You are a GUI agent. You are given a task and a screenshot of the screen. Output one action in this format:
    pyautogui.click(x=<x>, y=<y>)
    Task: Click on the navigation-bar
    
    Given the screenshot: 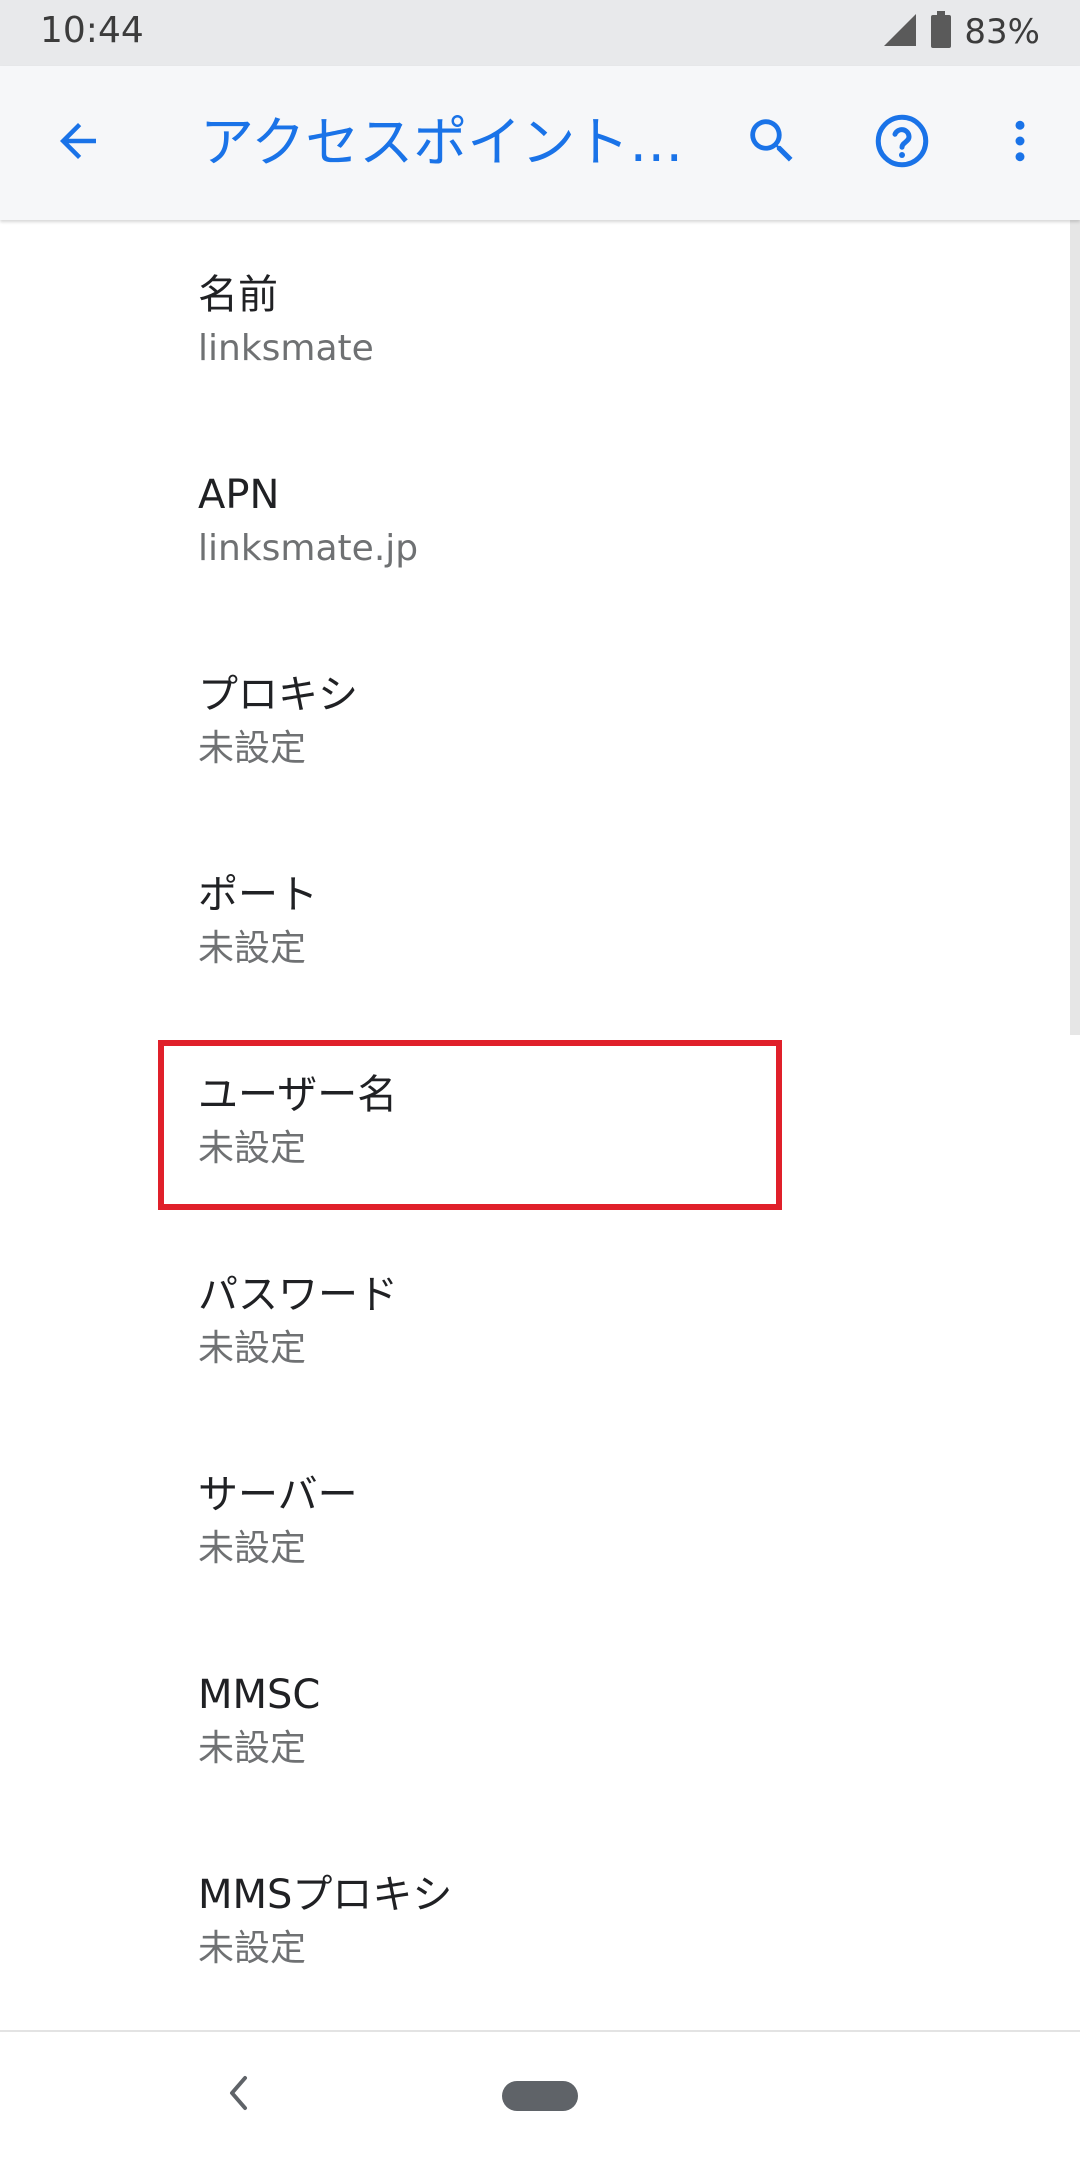 What is the action you would take?
    pyautogui.click(x=540, y=2096)
    